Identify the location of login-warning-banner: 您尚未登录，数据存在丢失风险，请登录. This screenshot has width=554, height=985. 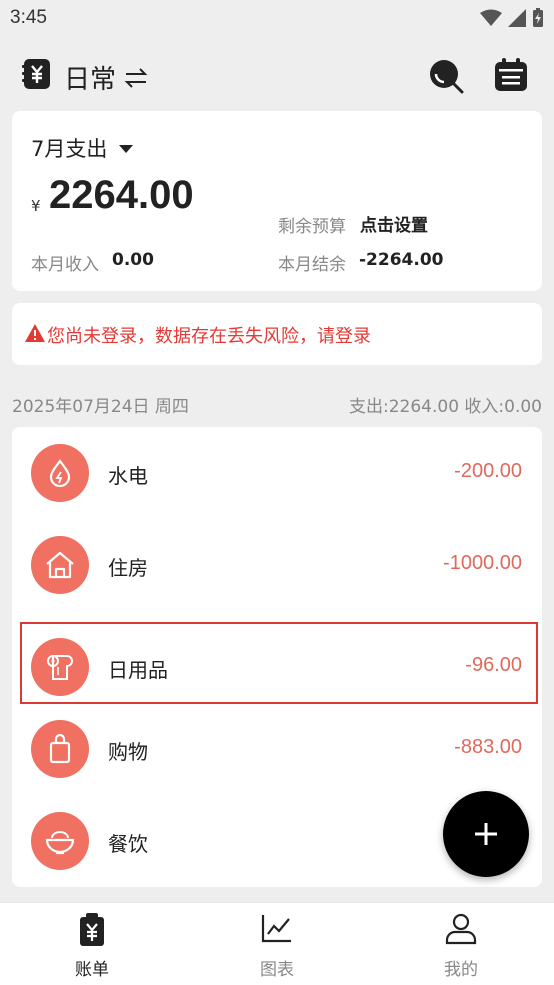
(277, 334).